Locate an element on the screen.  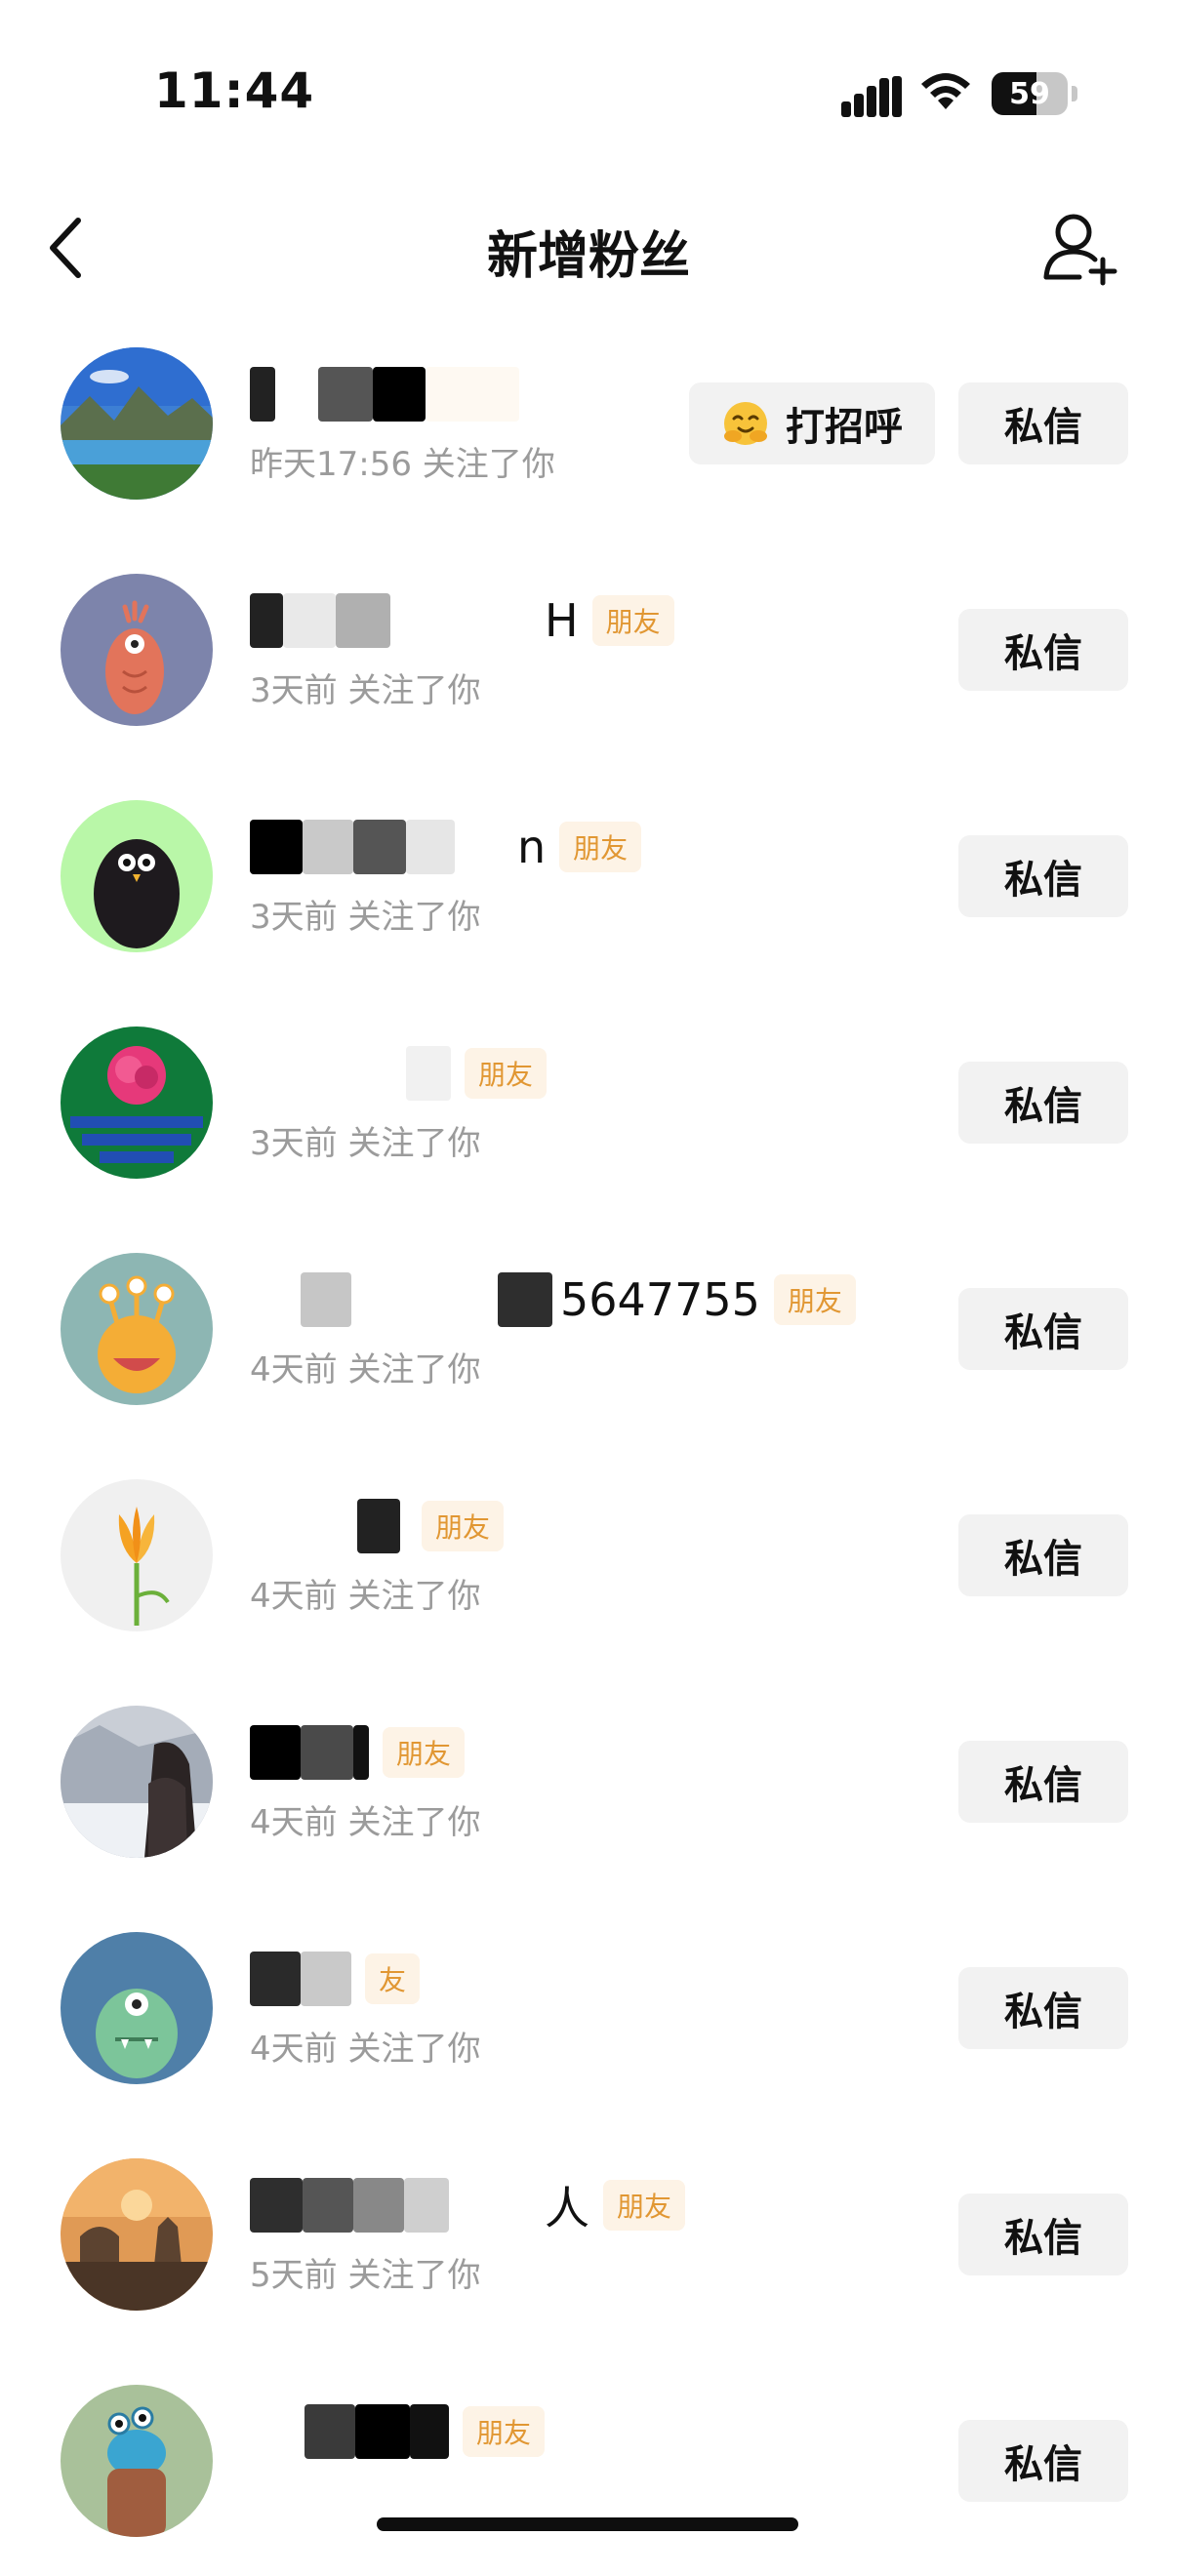
fan-row: n 朋友 3天前 关注了你 私信 is located at coordinates (588, 878).